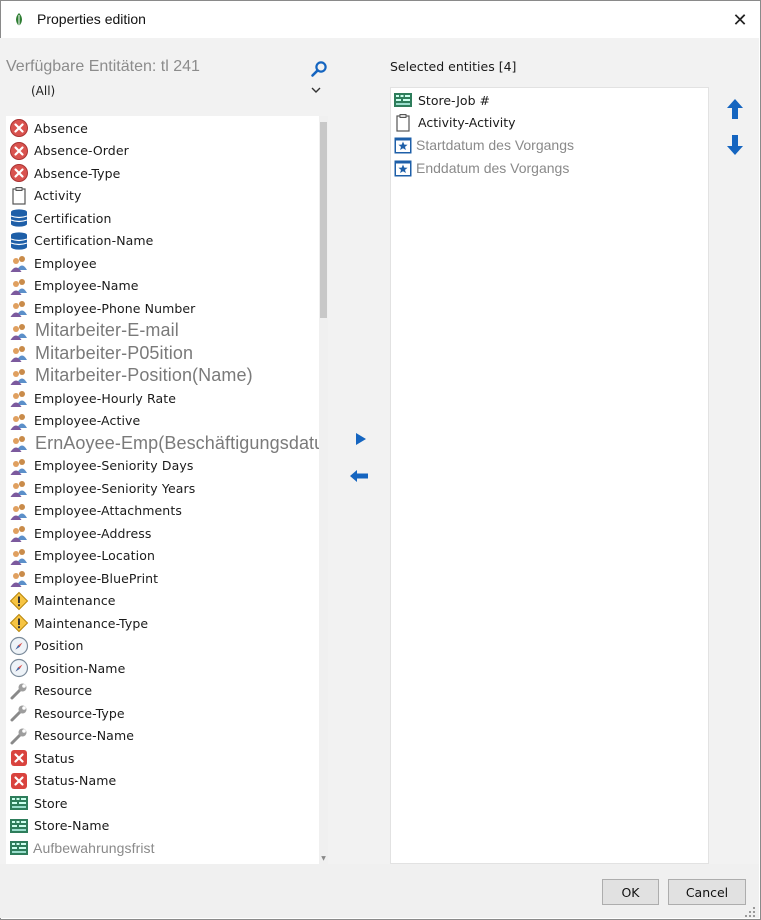 This screenshot has width=761, height=920. Describe the element at coordinates (86, 285) in the screenshot. I see `available-item-label: Employee-Name` at that location.